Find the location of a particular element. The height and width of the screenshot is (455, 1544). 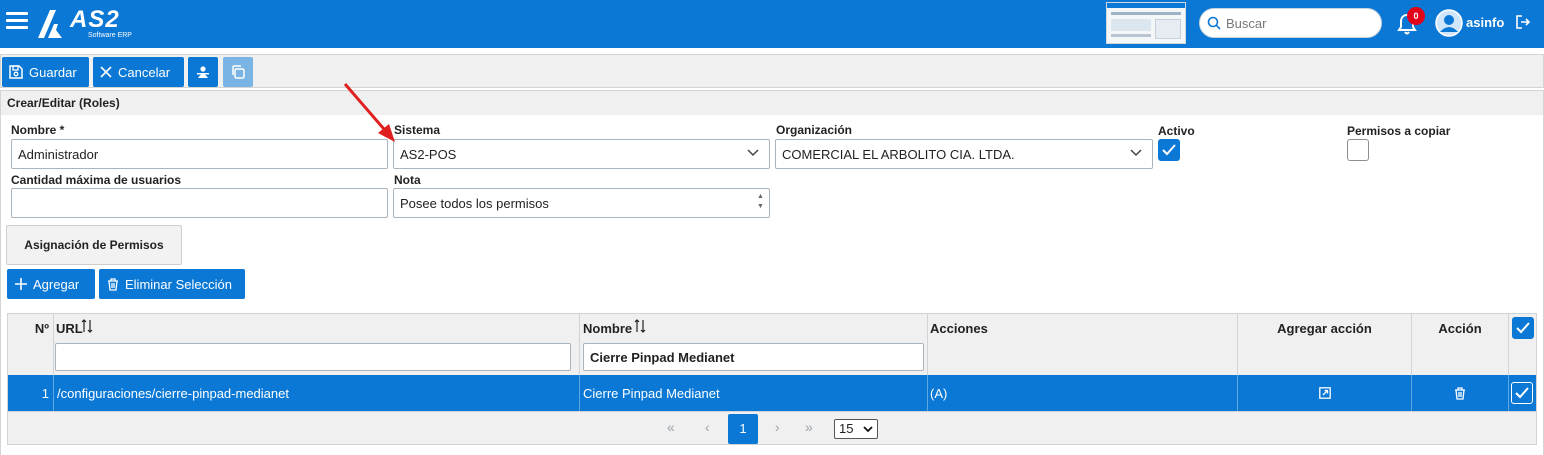

screen-thumbnail is located at coordinates (1146, 23).